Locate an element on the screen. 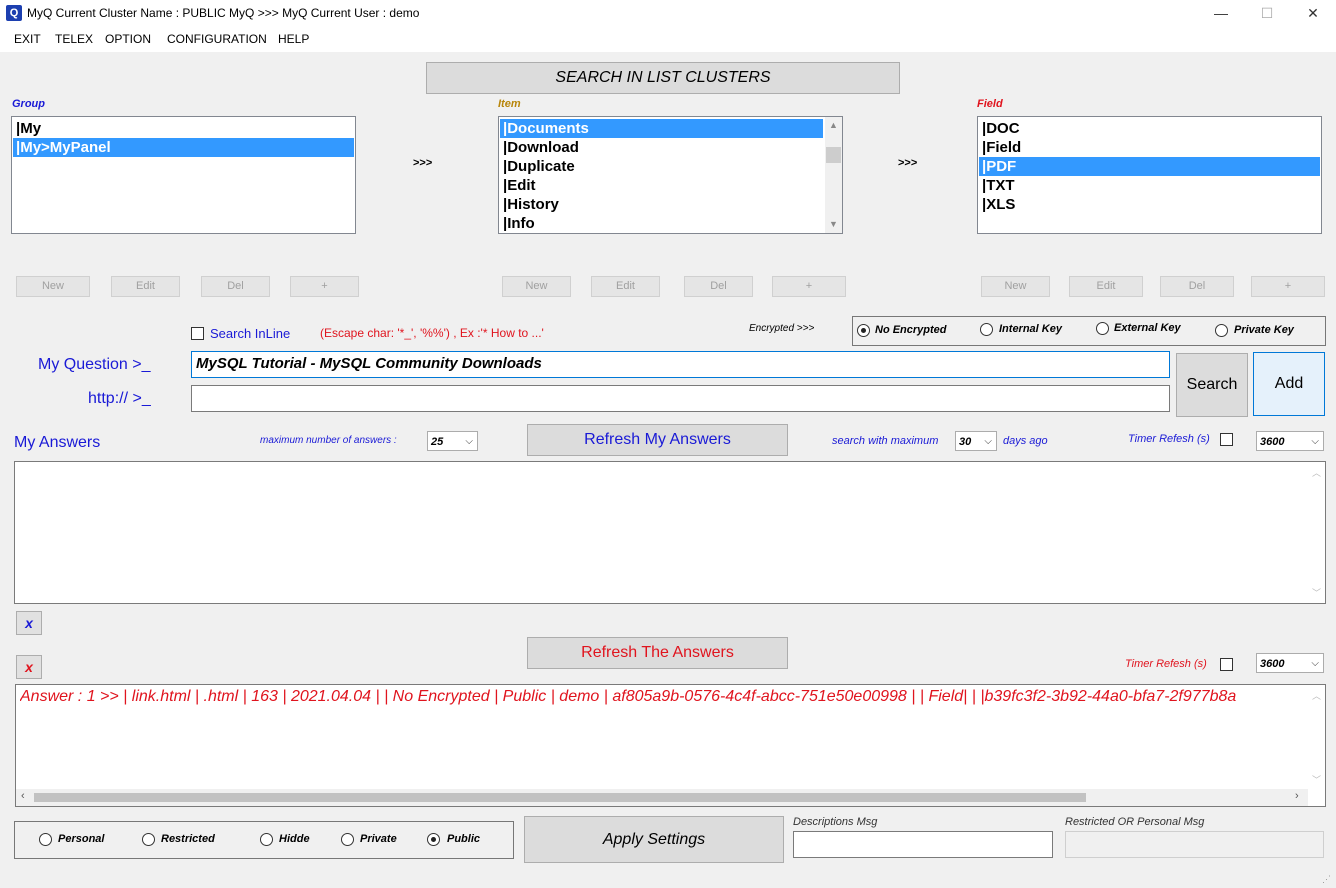 This screenshot has height=888, width=1336. item-label: Item is located at coordinates (509, 104).